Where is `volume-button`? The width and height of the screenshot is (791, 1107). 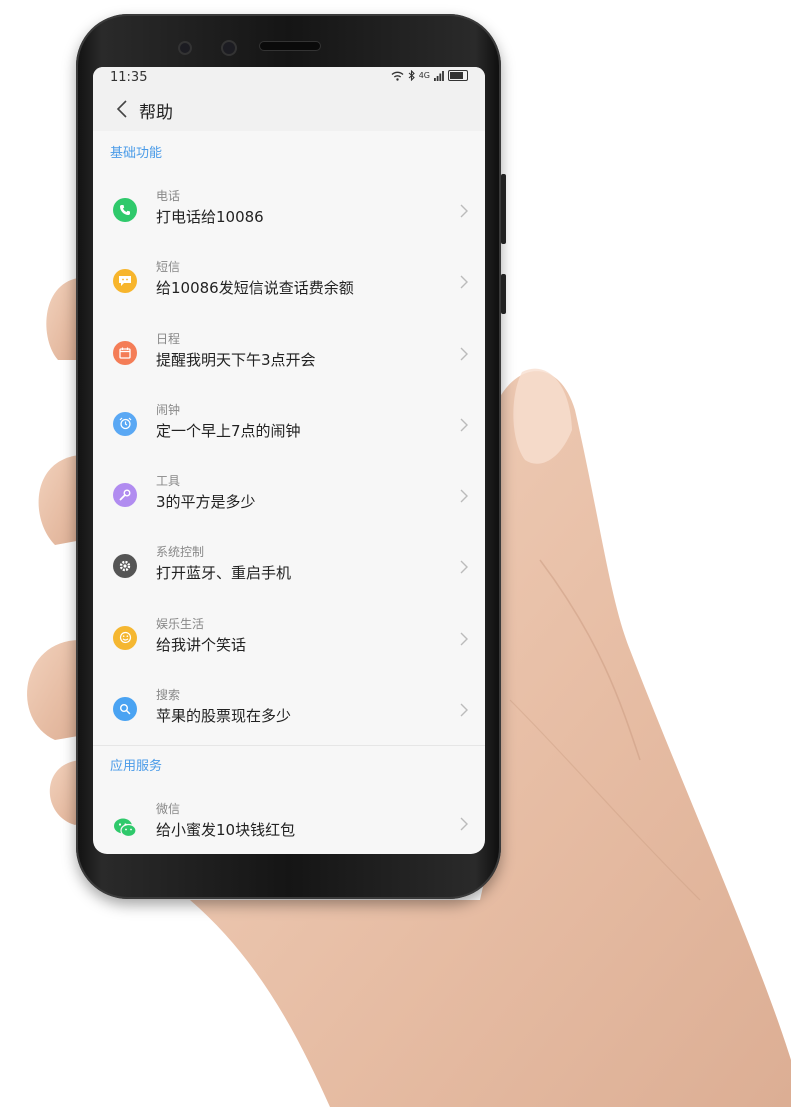 volume-button is located at coordinates (503, 209).